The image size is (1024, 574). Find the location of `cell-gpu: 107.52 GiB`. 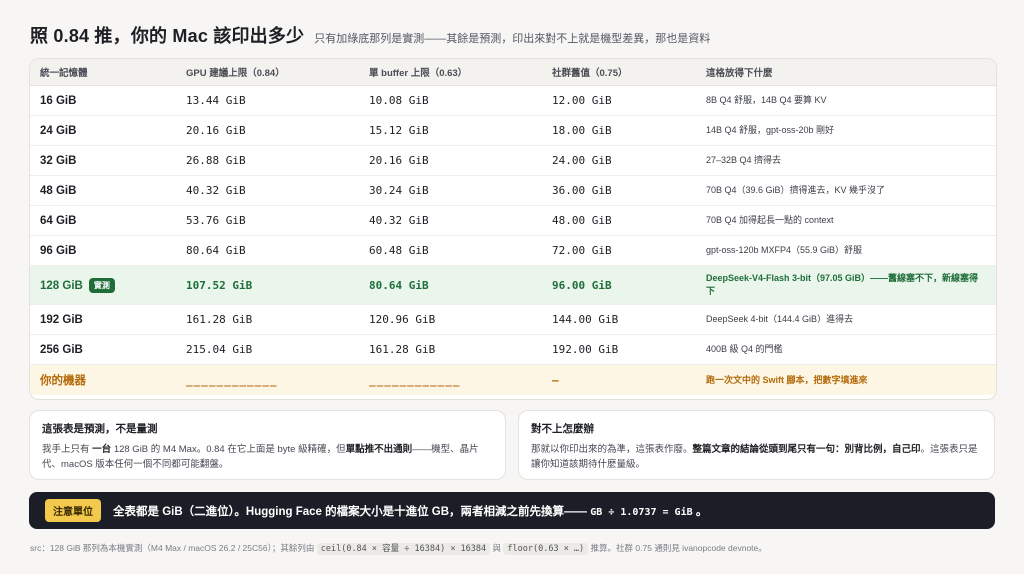

cell-gpu: 107.52 GiB is located at coordinates (267, 285).